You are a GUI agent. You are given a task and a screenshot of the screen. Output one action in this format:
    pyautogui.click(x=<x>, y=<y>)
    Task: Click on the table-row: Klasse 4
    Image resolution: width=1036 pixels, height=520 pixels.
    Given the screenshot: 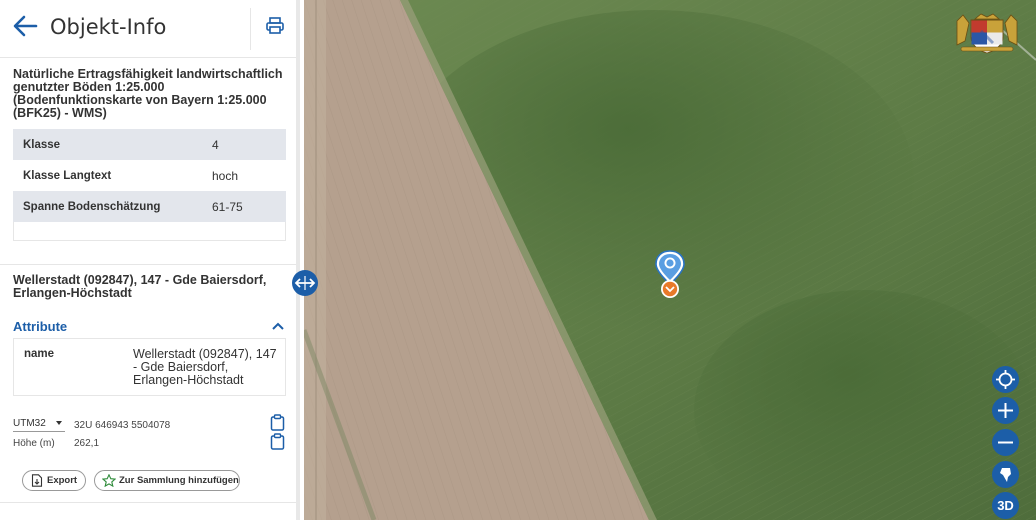 What is the action you would take?
    pyautogui.click(x=149, y=144)
    